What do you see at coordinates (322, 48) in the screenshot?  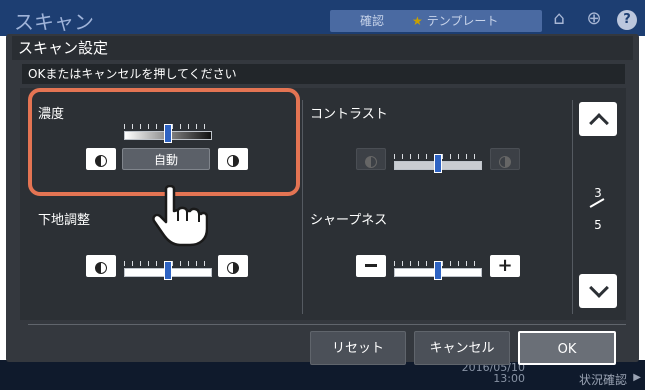 I see `dialog-title: スキャン設定` at bounding box center [322, 48].